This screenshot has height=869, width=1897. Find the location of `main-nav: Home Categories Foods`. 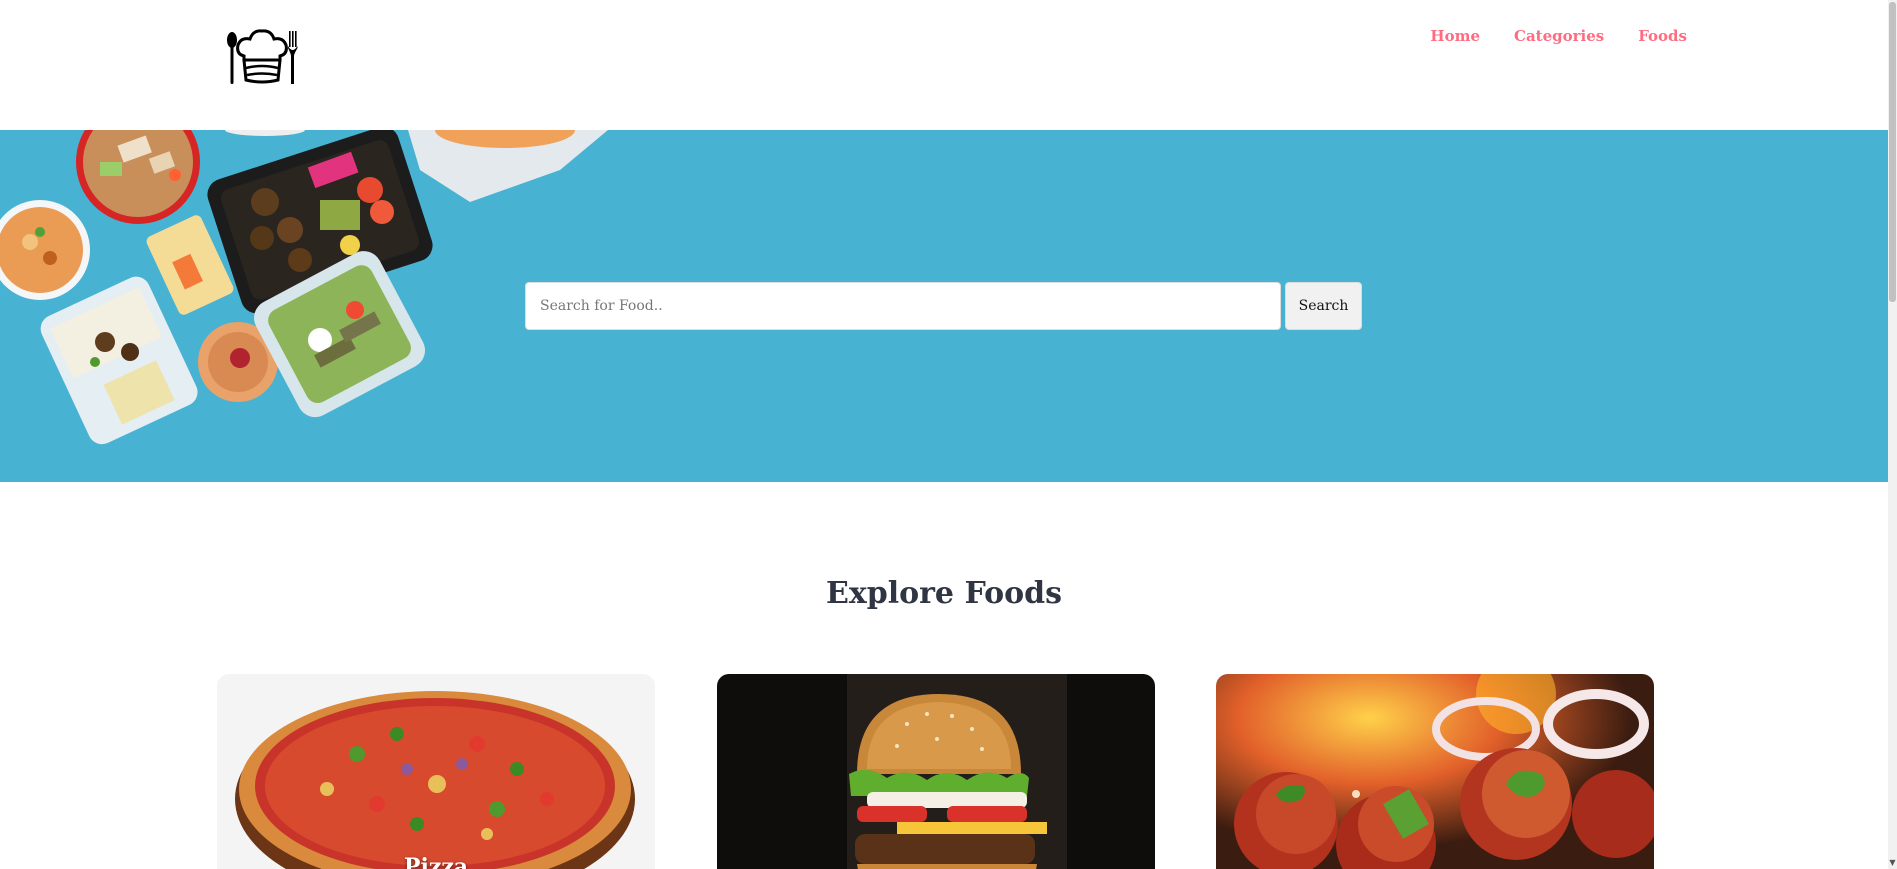

main-nav: Home Categories Foods is located at coordinates (1558, 36).